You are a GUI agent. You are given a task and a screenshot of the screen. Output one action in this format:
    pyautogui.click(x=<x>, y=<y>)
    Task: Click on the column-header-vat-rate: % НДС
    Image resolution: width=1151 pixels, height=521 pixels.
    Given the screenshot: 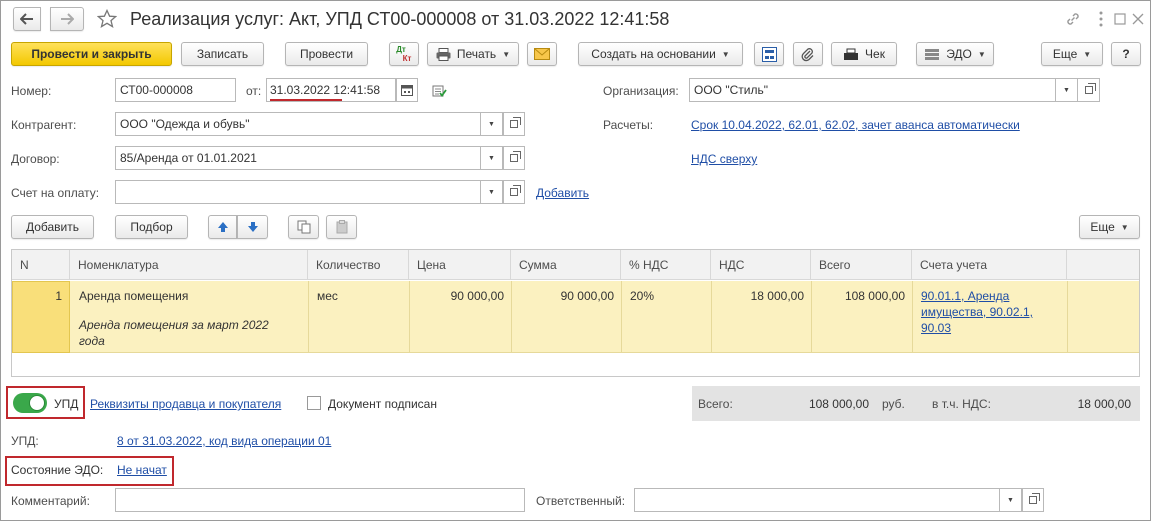 What is the action you would take?
    pyautogui.click(x=666, y=265)
    